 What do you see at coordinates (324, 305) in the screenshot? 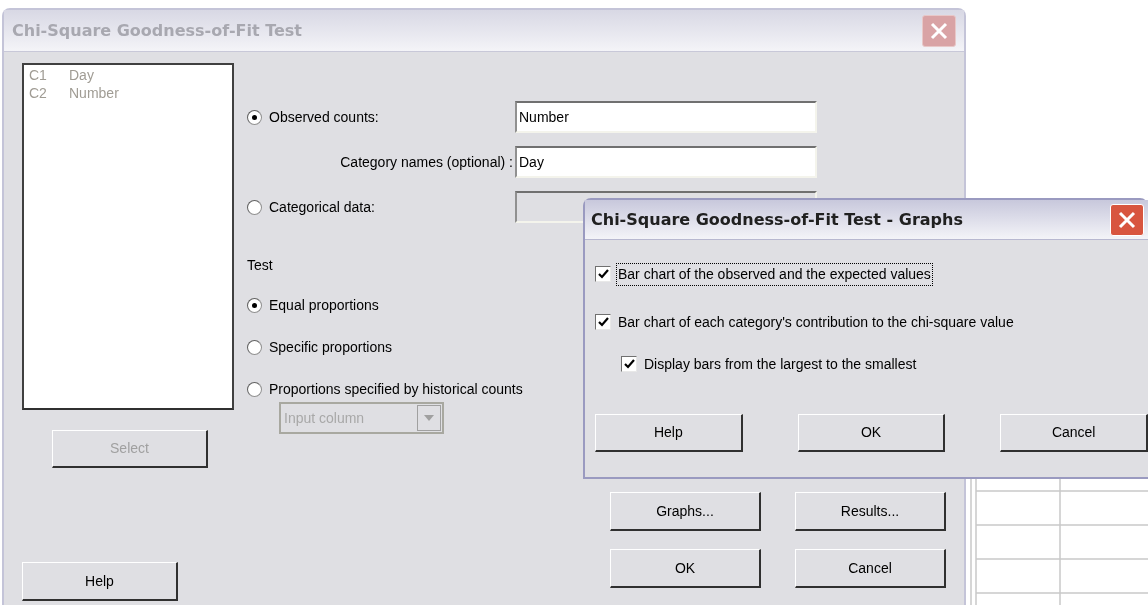
I see `radio-label: Equal proportions` at bounding box center [324, 305].